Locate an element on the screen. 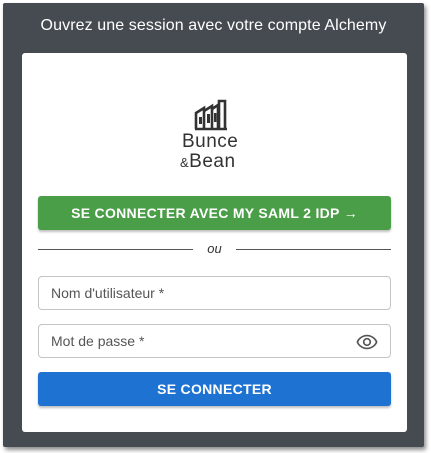 The image size is (431, 453). password-input is located at coordinates (214, 341).